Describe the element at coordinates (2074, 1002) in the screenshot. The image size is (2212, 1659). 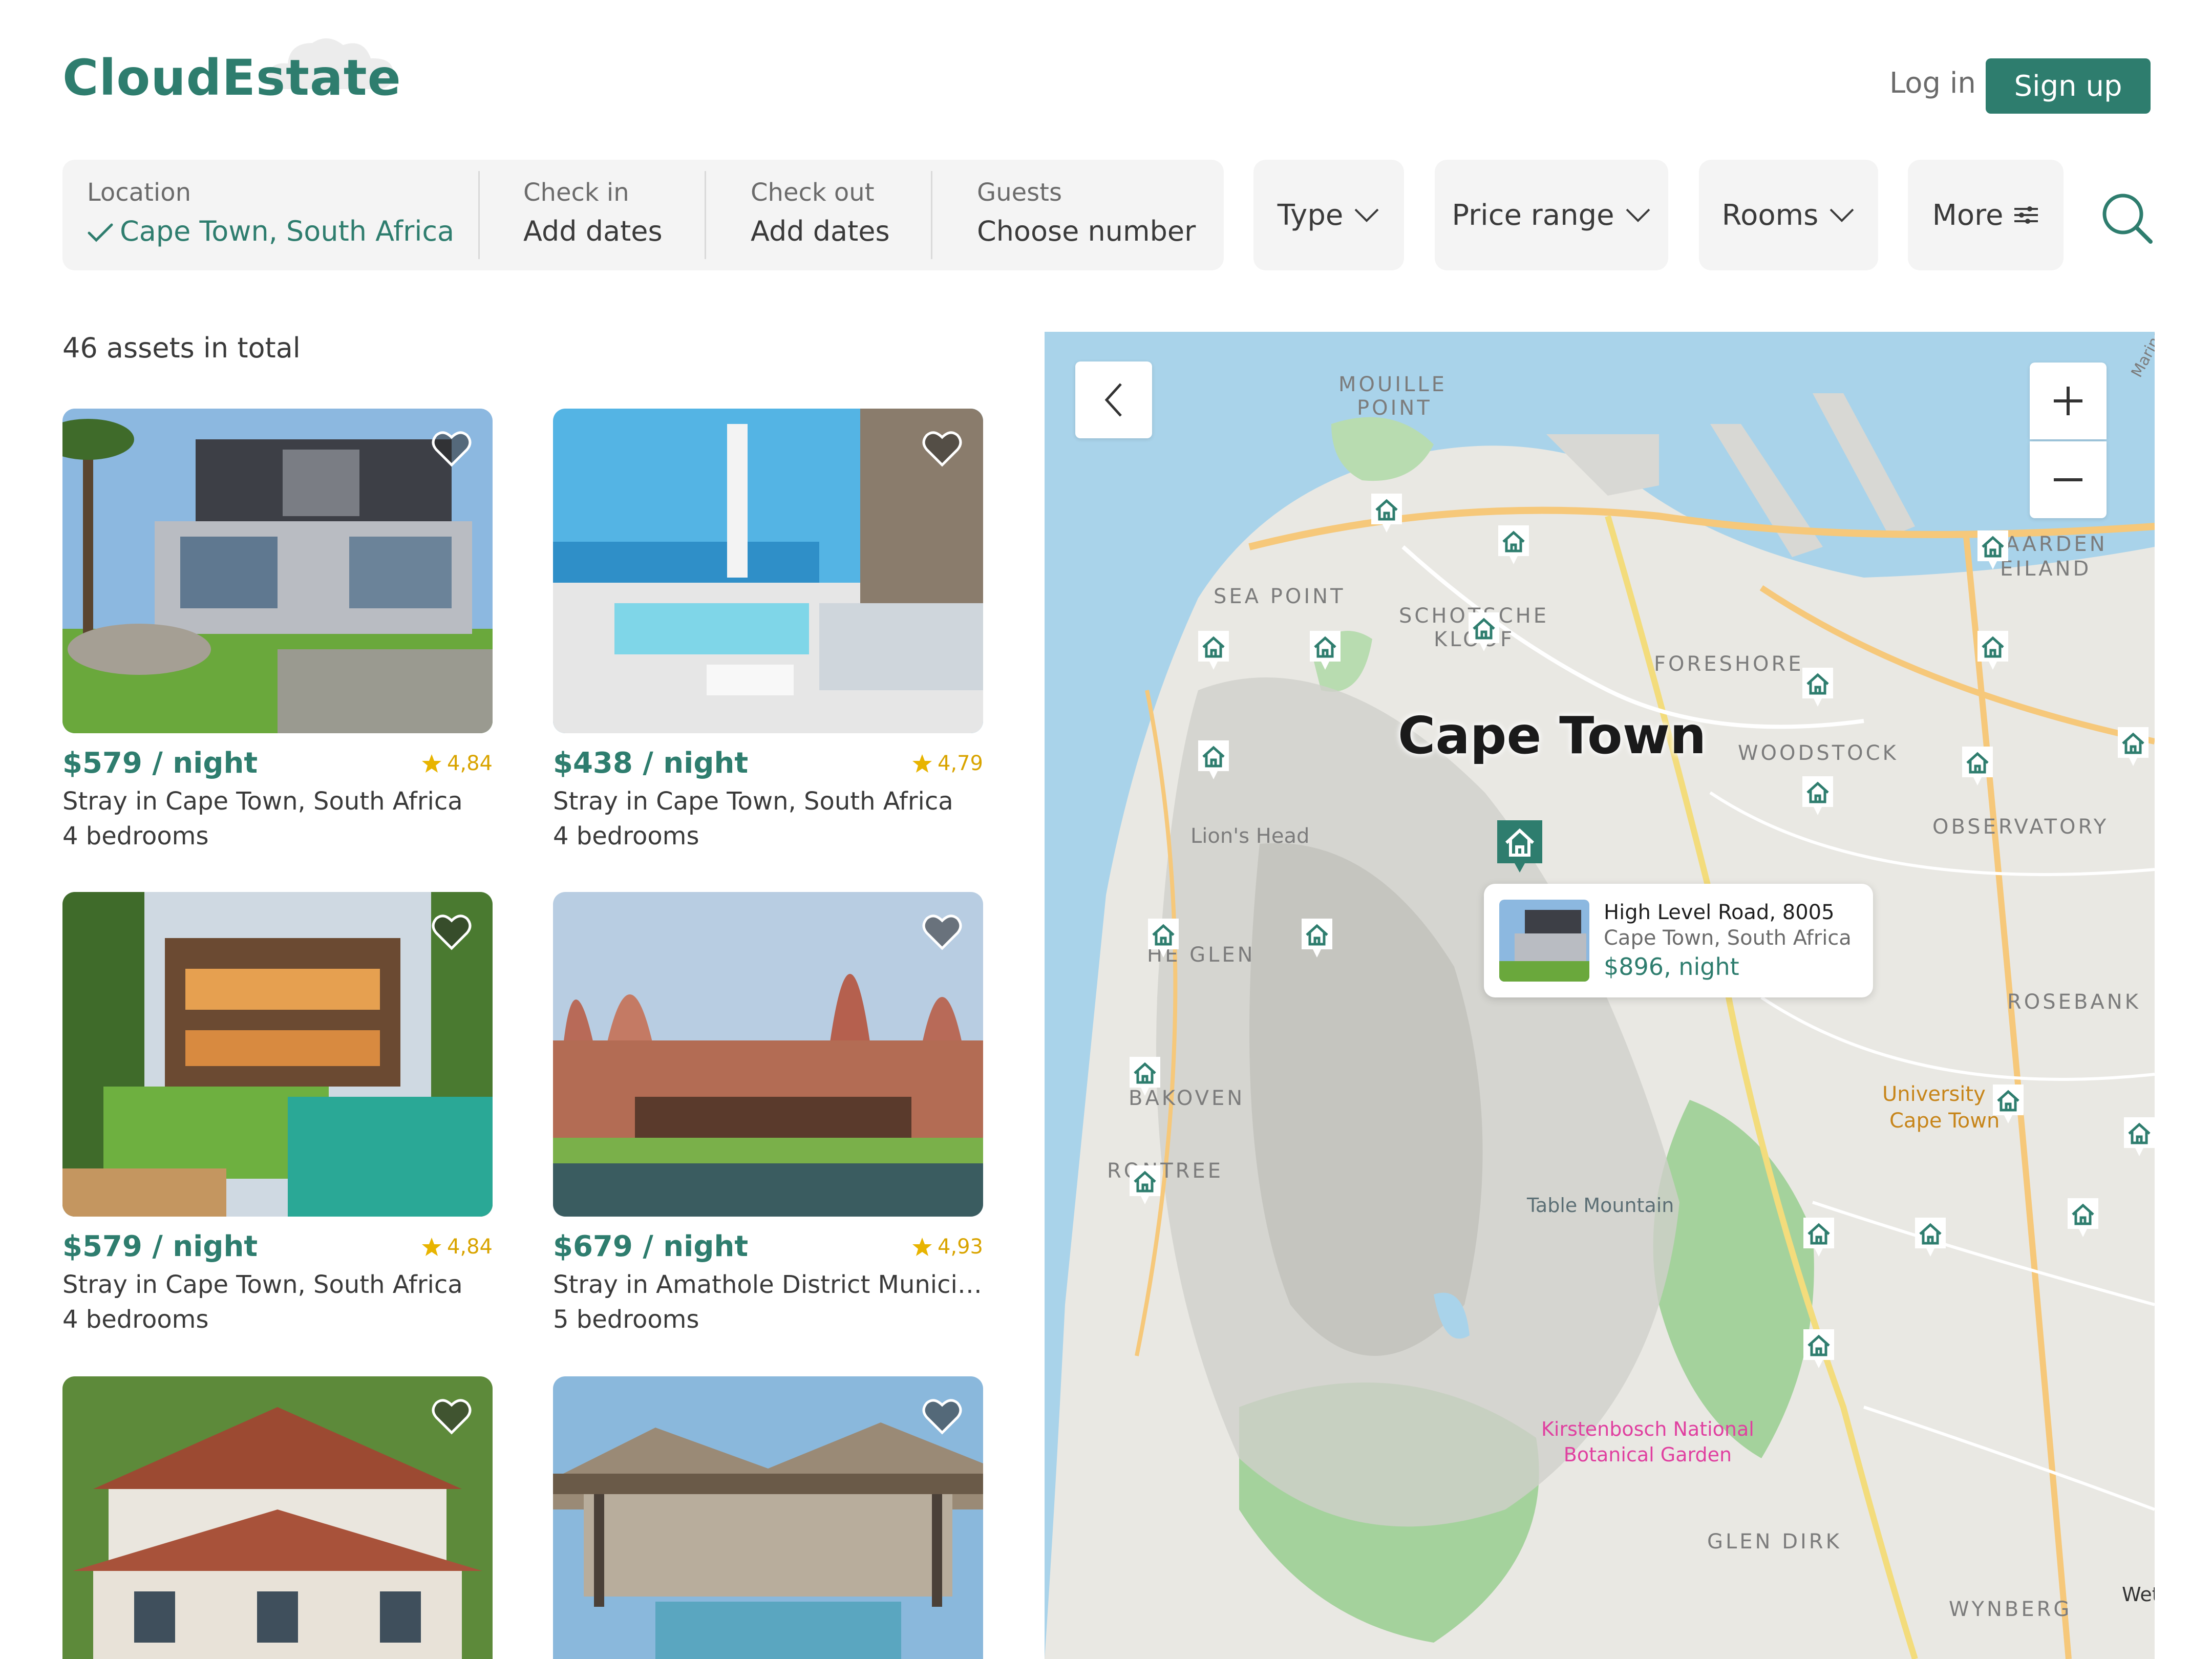
I see `map-label-rosebank: ROSEBANK` at that location.